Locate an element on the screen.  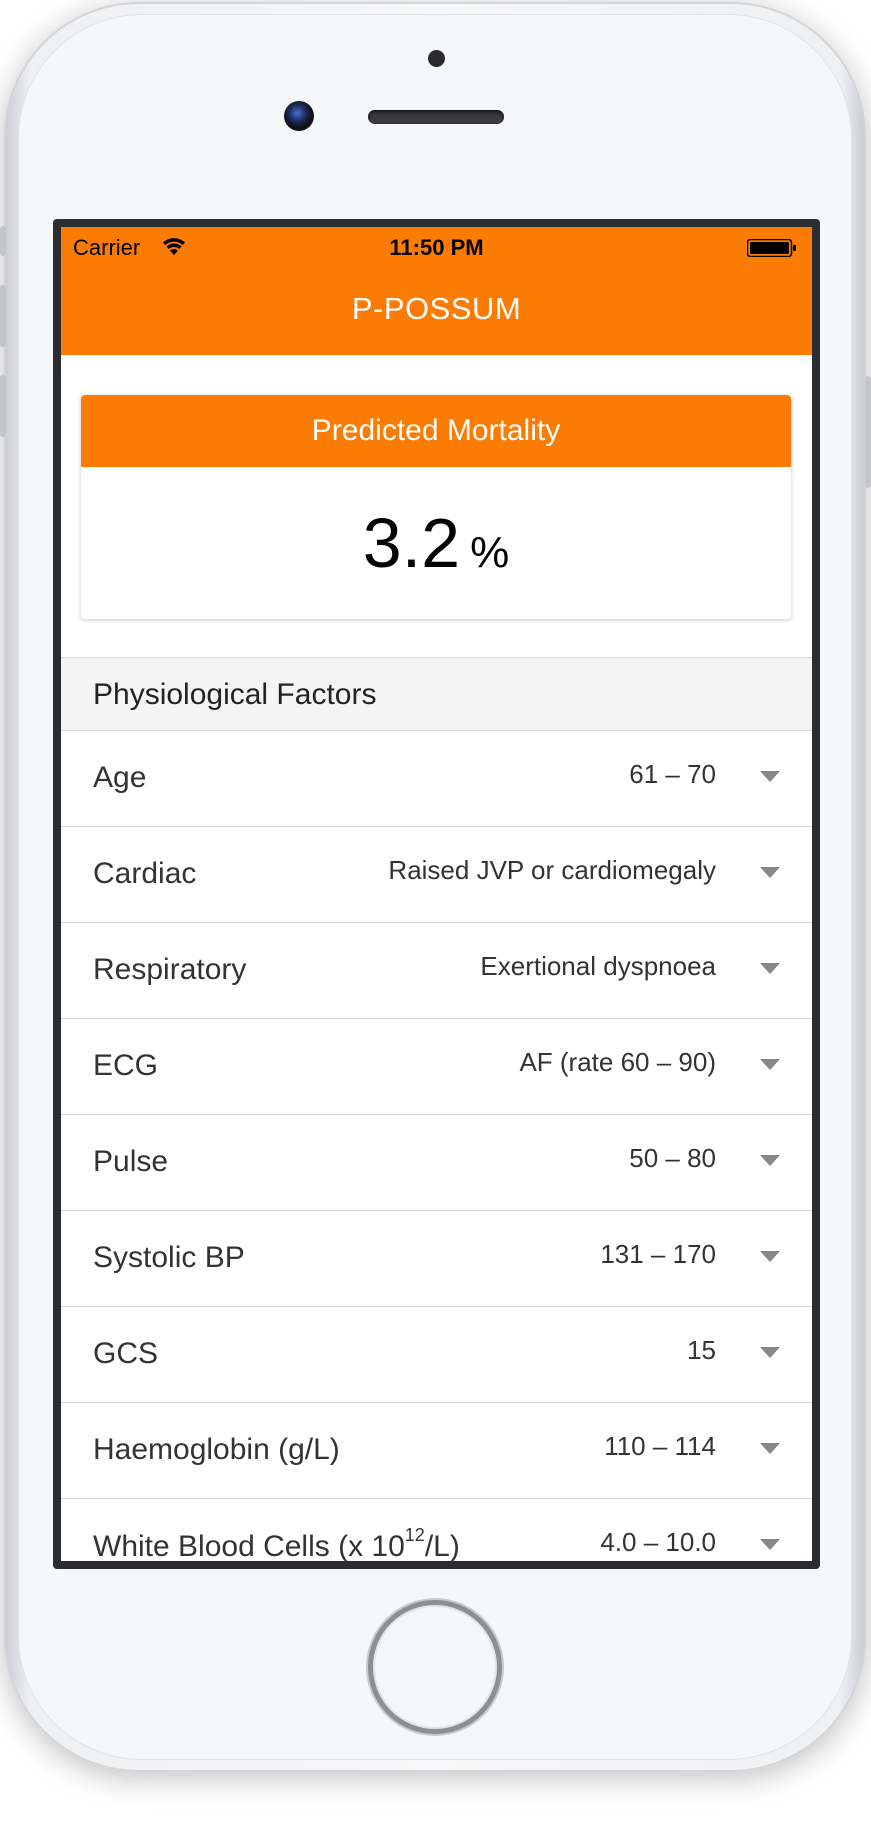
factor-value: 4.0 – 10.0 is located at coordinates (658, 1542).